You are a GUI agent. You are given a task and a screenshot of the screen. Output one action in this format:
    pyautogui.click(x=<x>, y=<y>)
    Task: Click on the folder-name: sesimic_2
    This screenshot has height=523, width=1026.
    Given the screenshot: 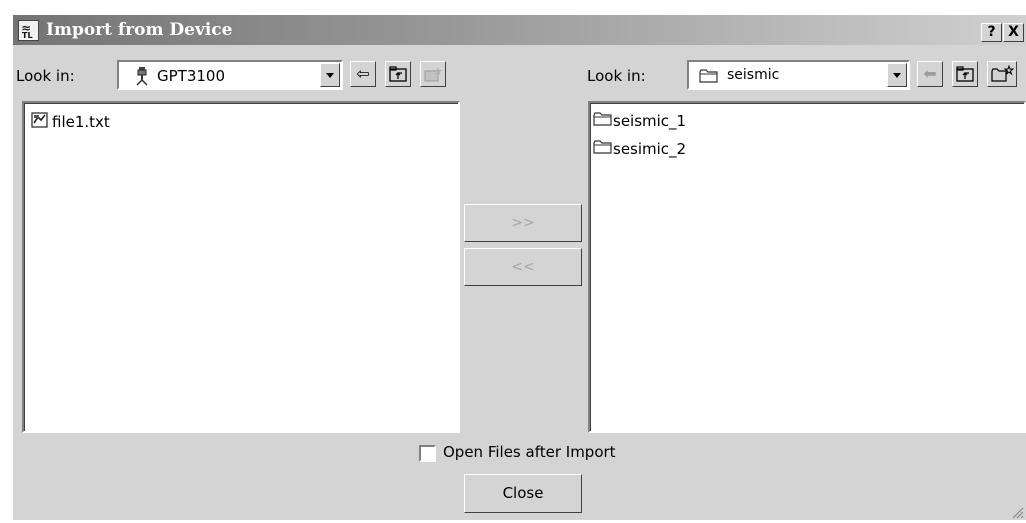 What is the action you would take?
    pyautogui.click(x=650, y=149)
    